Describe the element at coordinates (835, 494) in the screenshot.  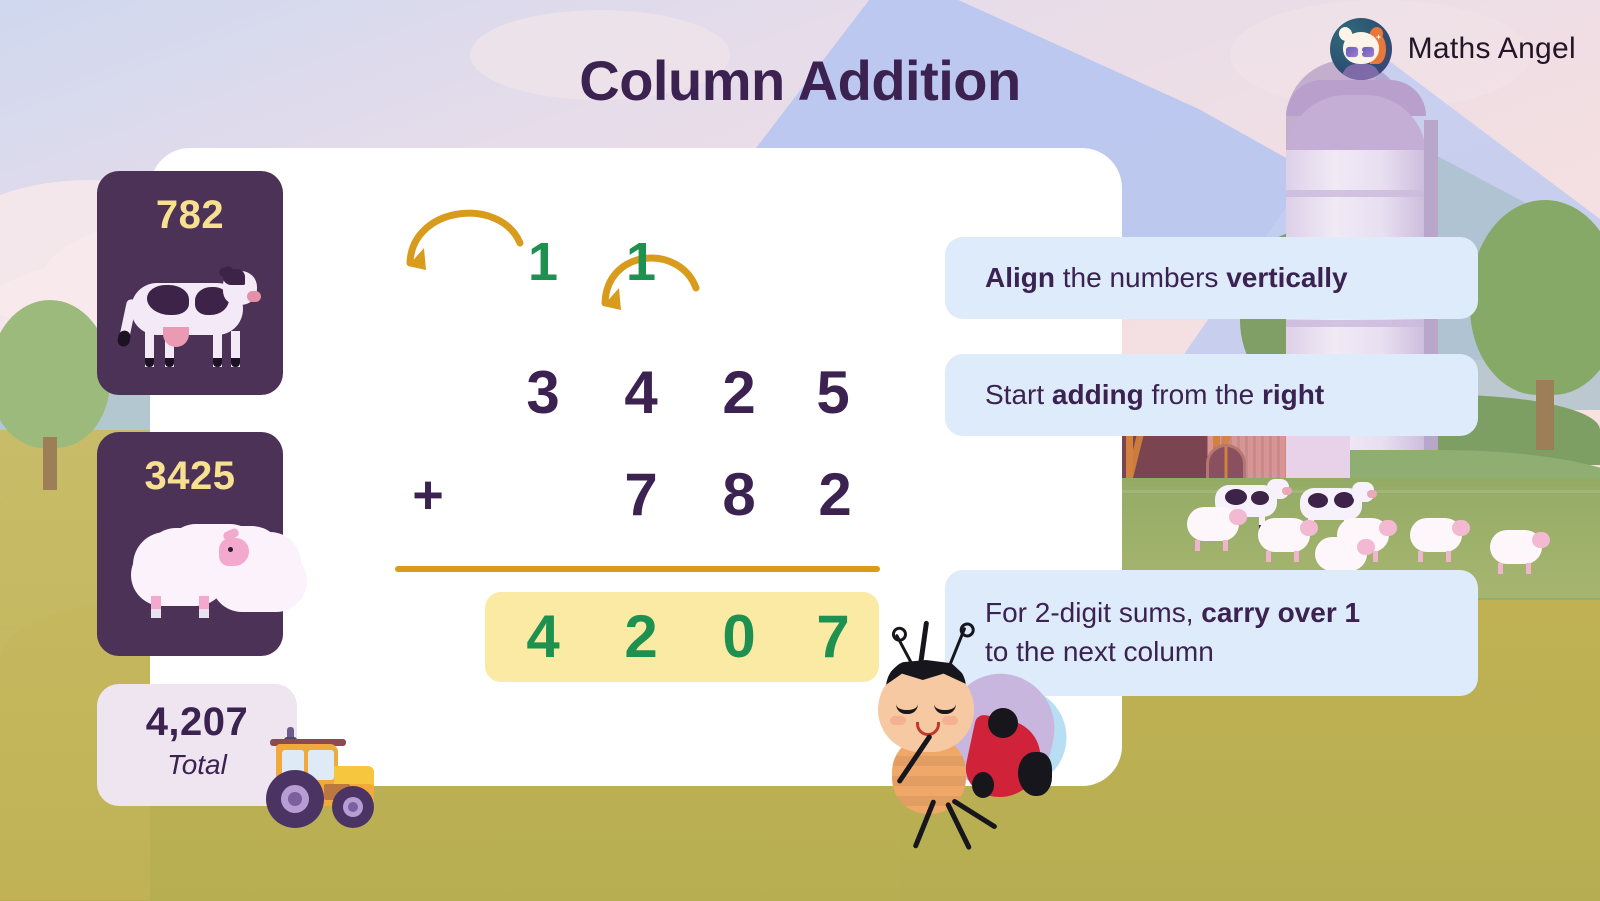
I see `addend2-digit: 2` at that location.